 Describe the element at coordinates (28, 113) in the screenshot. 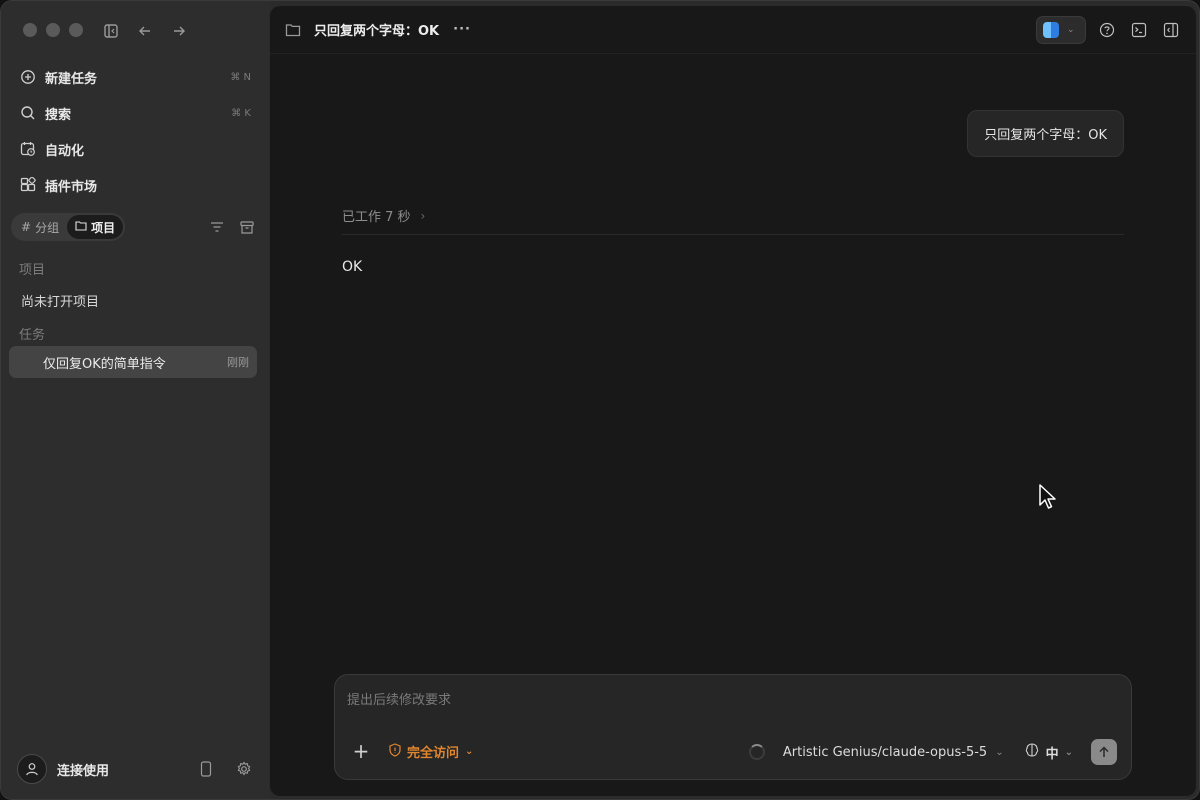

I see `search-icon` at that location.